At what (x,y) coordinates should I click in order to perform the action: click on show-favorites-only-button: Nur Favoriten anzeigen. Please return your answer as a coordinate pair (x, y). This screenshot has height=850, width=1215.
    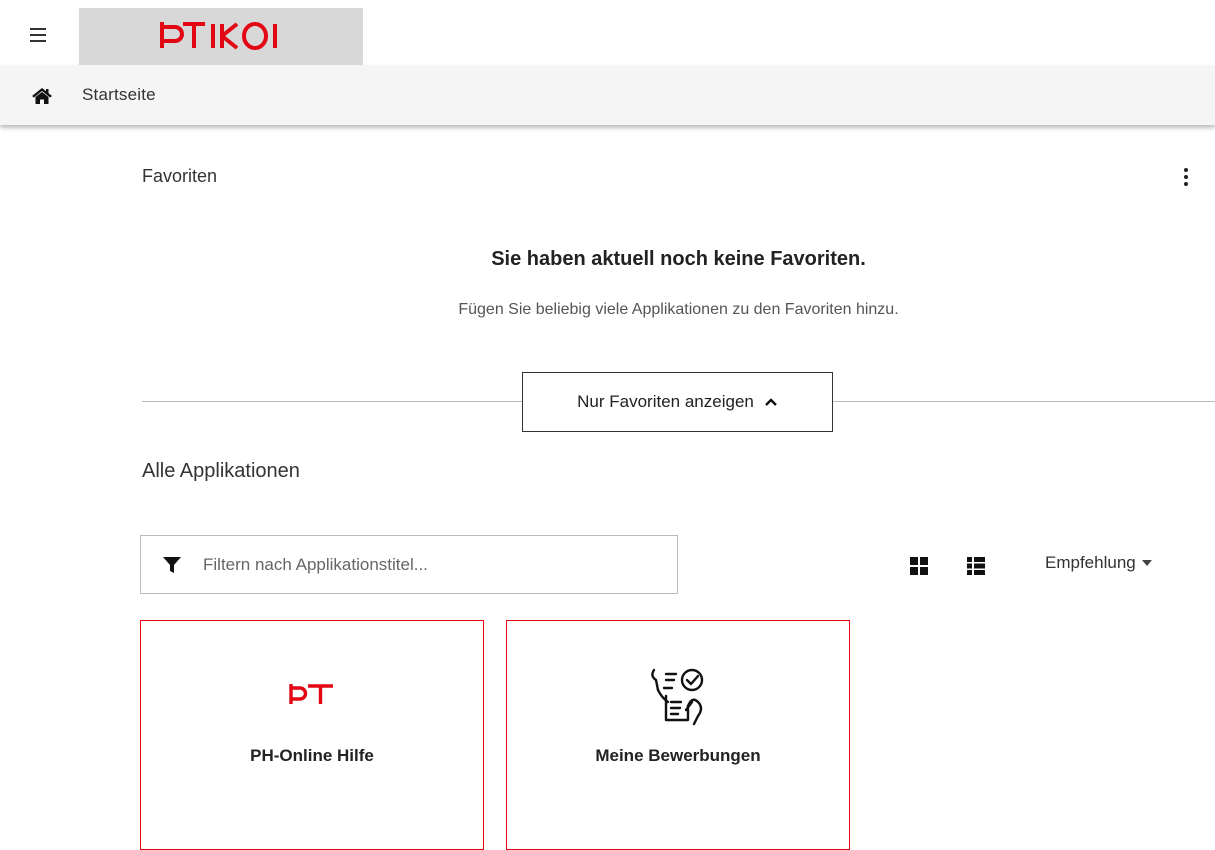
    Looking at the image, I should click on (677, 402).